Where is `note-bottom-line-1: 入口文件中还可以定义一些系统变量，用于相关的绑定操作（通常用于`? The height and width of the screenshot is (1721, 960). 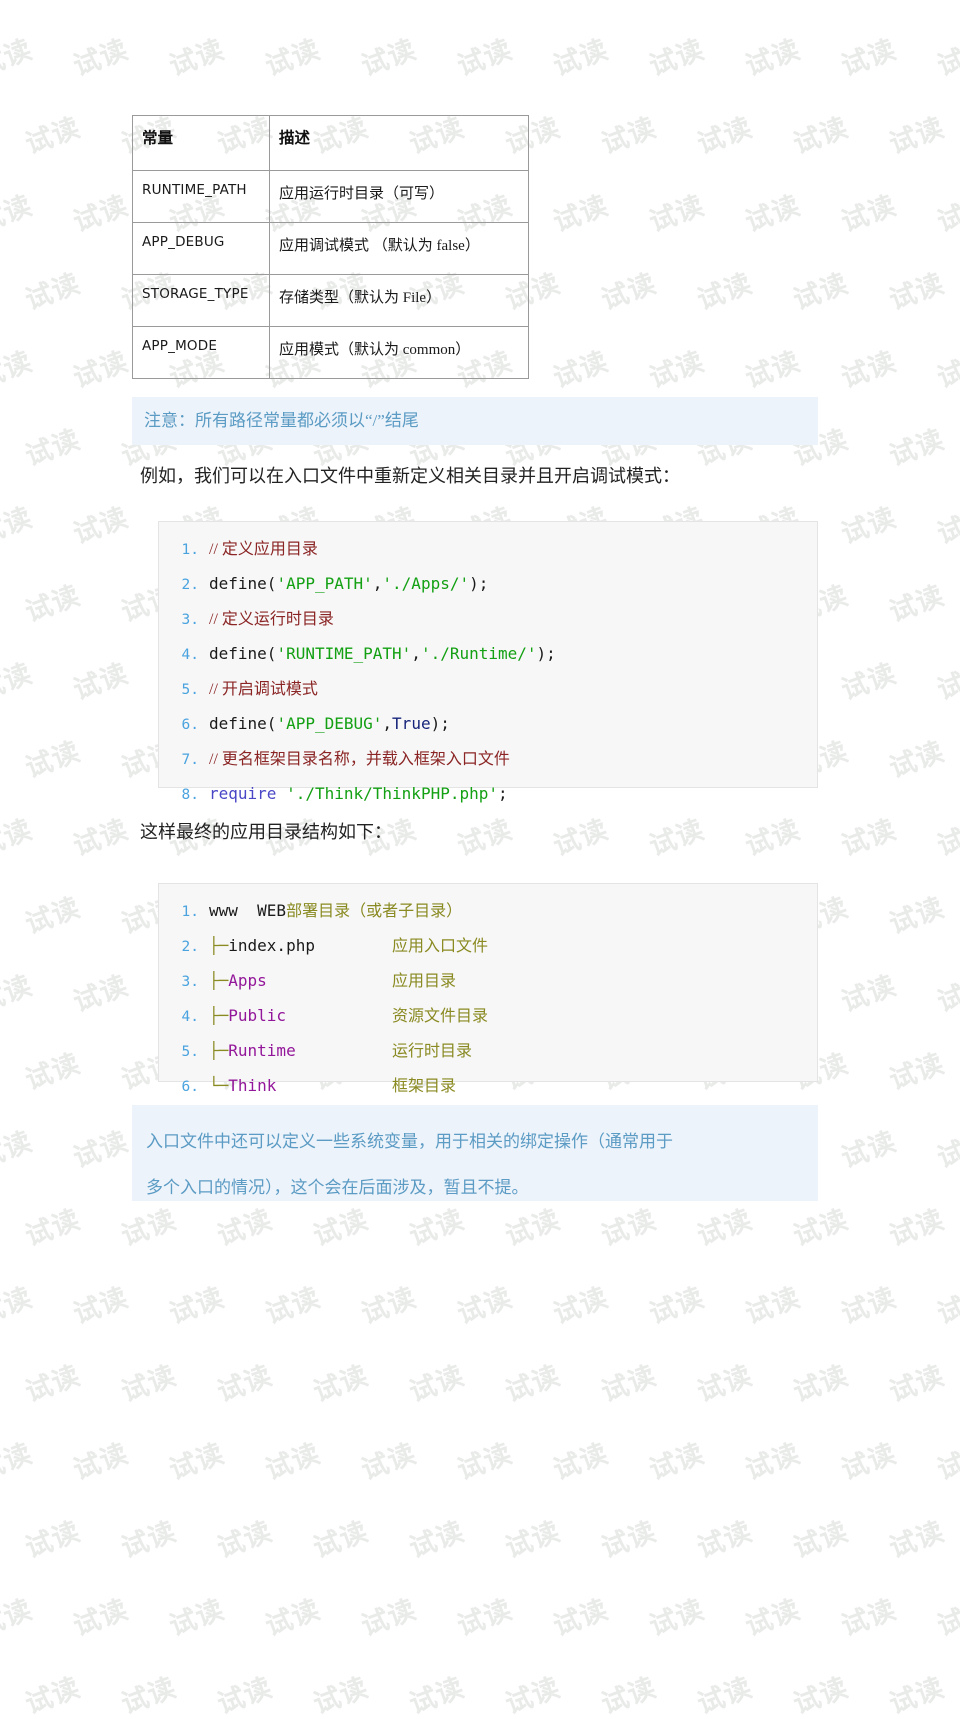 note-bottom-line-1: 入口文件中还可以定义一些系统变量，用于相关的绑定操作（通常用于 is located at coordinates (409, 1141).